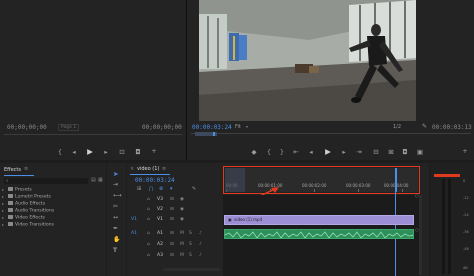  I want to click on go-to-out-icon: ⇥, so click(359, 152).